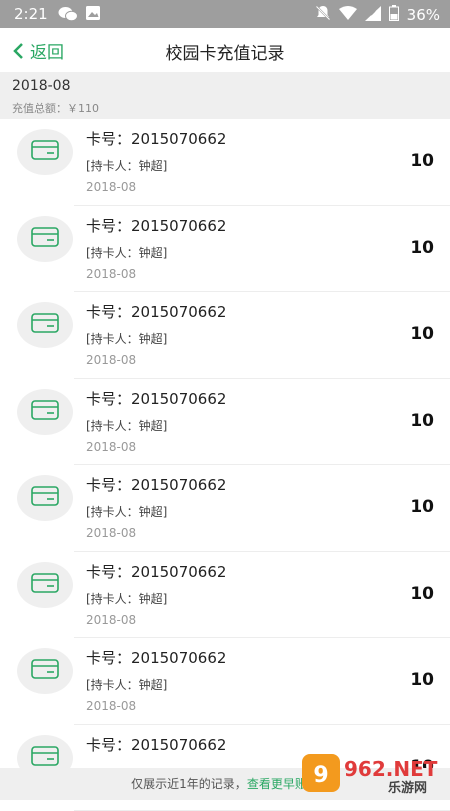 The image size is (450, 811). I want to click on total-amount: 充值总额：￥110, so click(55, 108).